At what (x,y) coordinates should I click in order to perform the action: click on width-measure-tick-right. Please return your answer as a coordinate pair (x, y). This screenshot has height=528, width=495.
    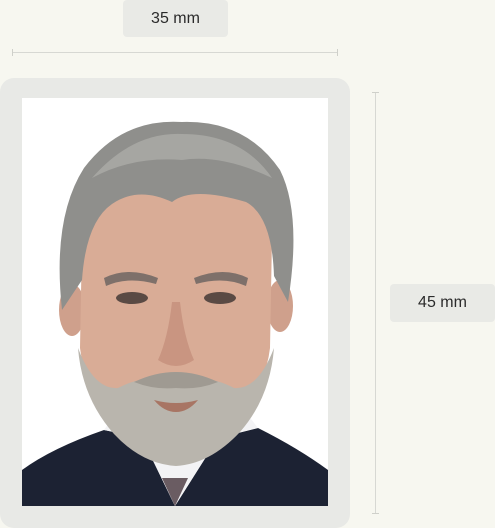
    Looking at the image, I should click on (337, 52).